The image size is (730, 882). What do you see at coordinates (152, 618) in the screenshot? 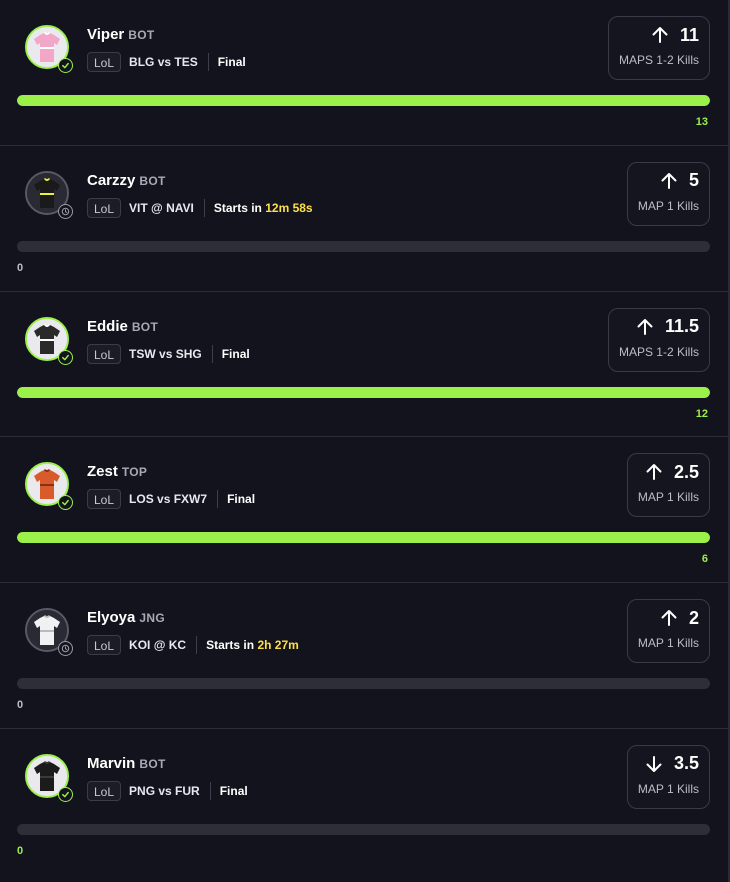
I see `player-position: JNG` at bounding box center [152, 618].